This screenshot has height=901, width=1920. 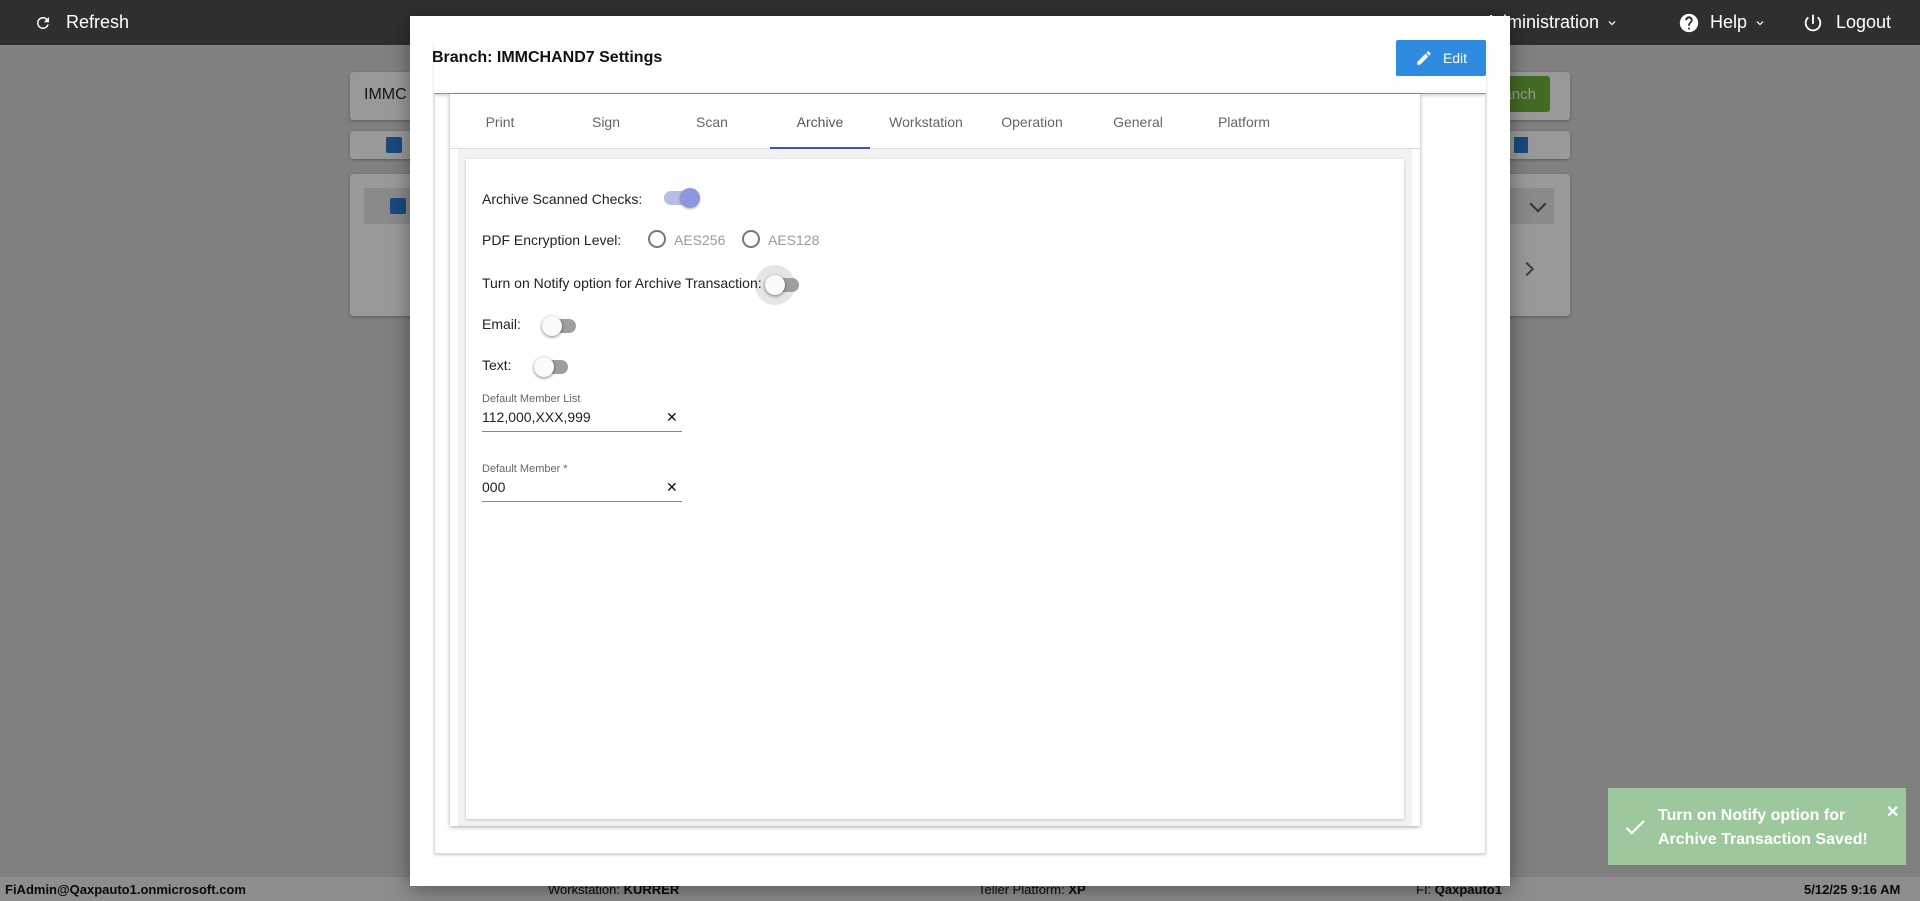 I want to click on help-menu: Help, so click(x=1722, y=22).